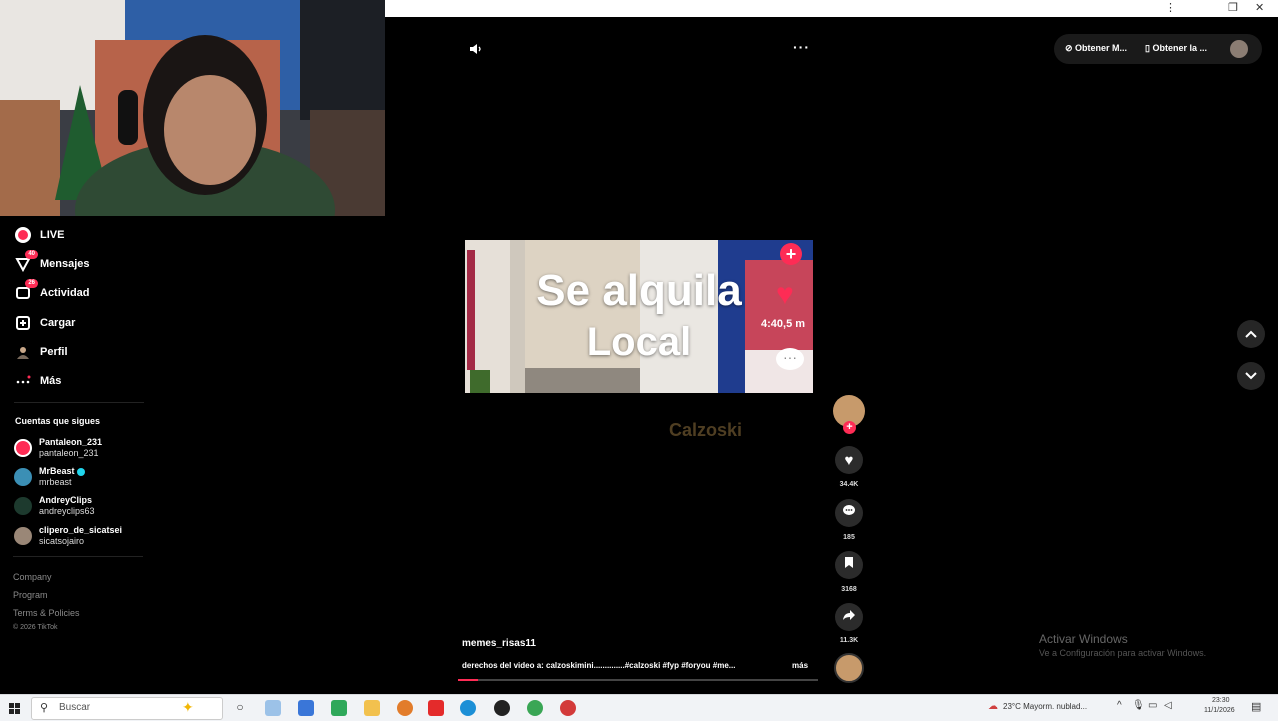  I want to click on account-handle: sicatsojairo, so click(62, 541).